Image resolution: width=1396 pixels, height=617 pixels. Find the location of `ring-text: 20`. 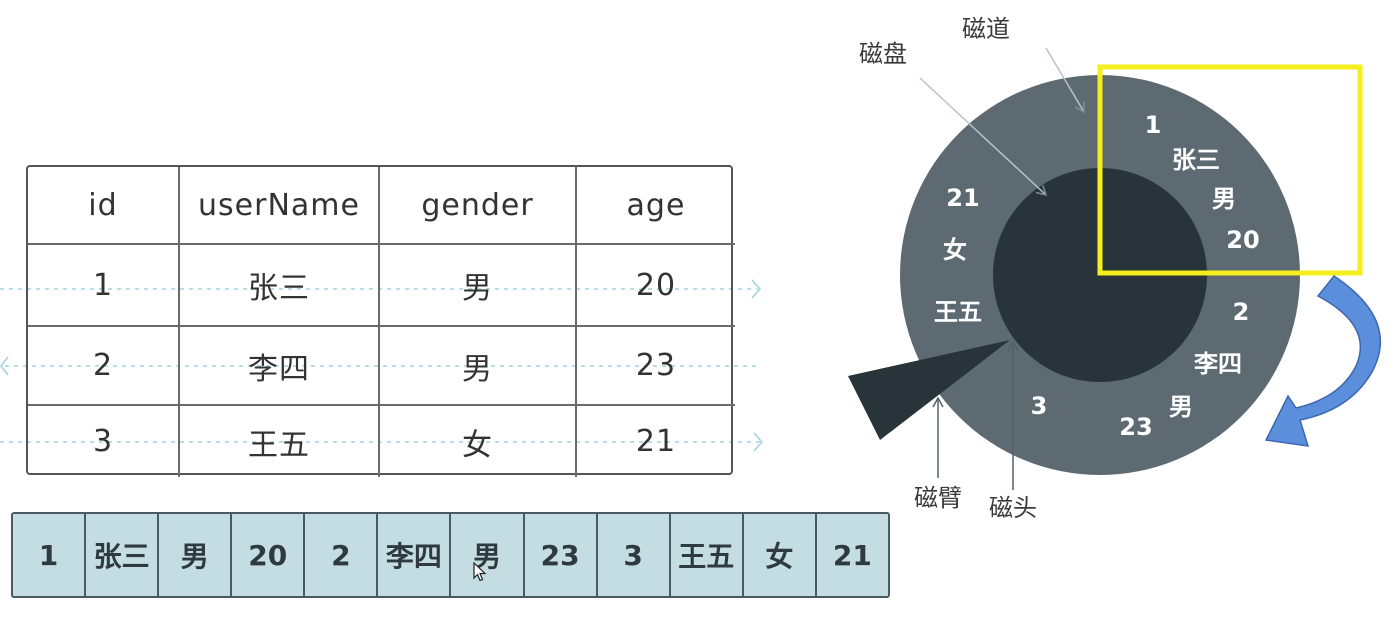

ring-text: 20 is located at coordinates (1242, 240).